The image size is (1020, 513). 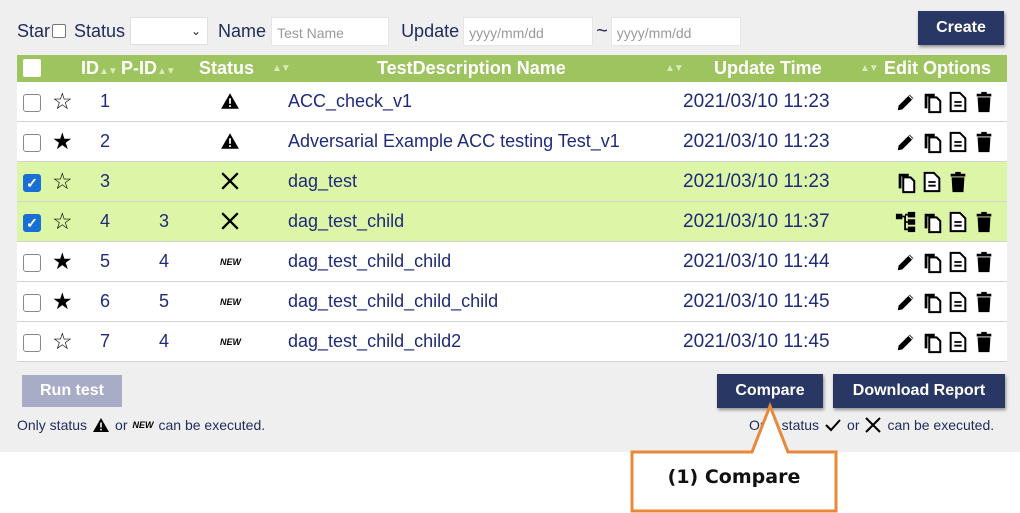 I want to click on callout-label: (1) Compare, so click(x=734, y=477).